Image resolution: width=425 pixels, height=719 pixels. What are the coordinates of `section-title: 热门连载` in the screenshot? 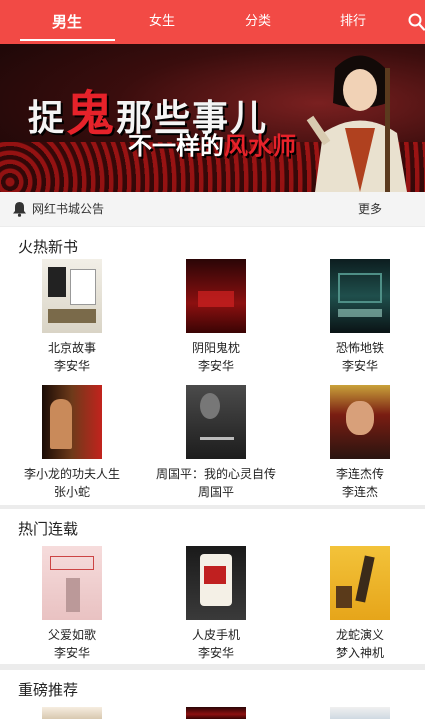 It's located at (48, 529).